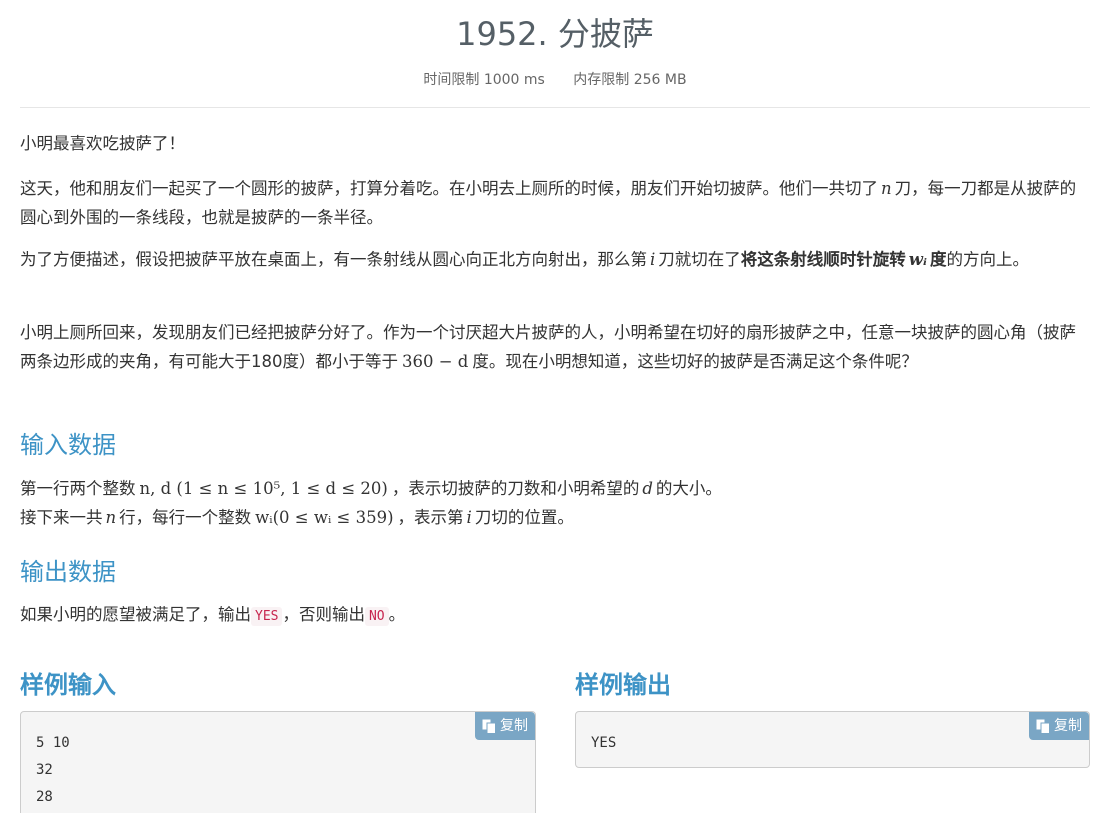 The image size is (1110, 813). I want to click on sample-output-box: YES 复制, so click(832, 739).